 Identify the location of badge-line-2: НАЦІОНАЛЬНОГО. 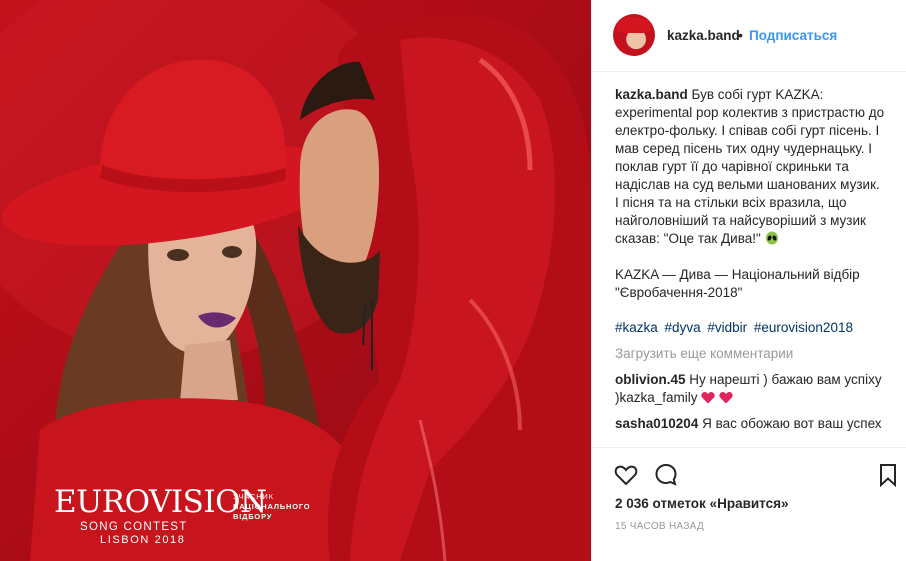
(272, 506).